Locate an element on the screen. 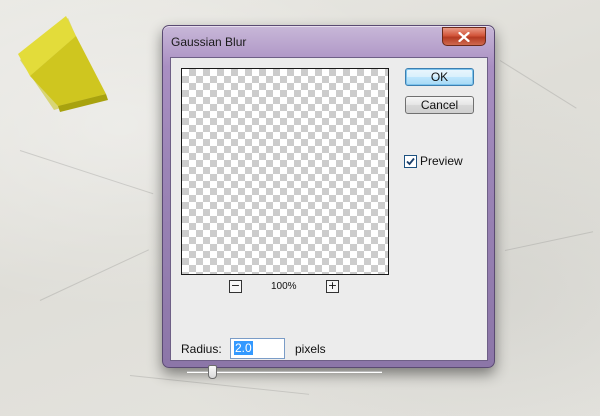  zoom-level: 100% is located at coordinates (284, 286).